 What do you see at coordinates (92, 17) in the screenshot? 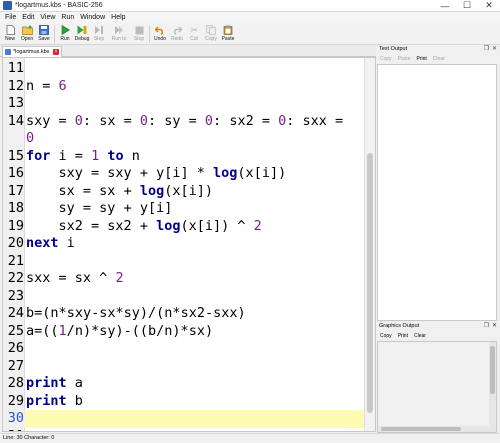
I see `menu-window: Window` at bounding box center [92, 17].